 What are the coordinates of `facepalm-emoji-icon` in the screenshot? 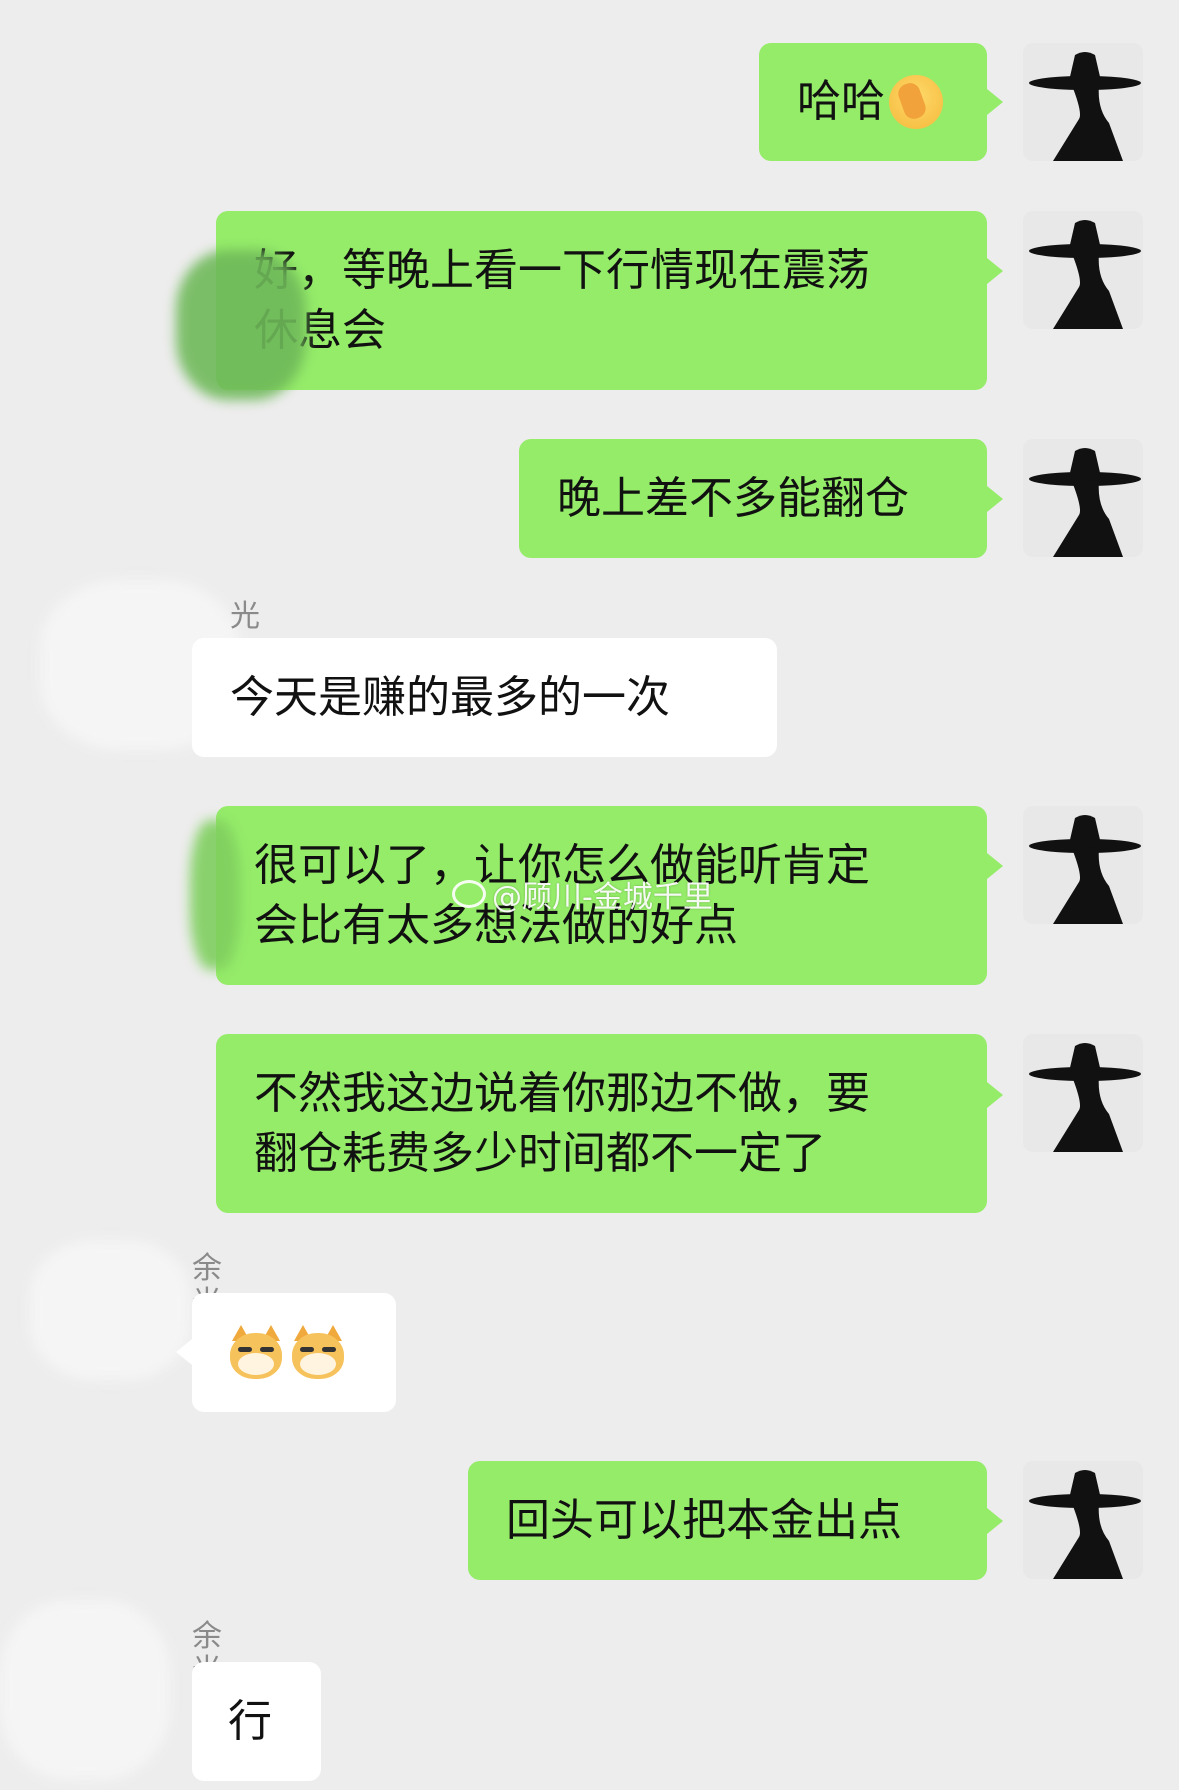 It's located at (916, 102).